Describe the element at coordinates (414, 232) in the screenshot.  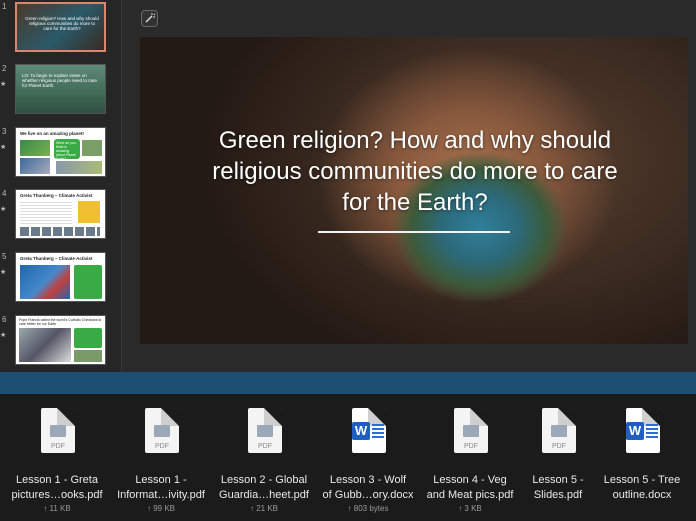
I see `title-underline` at that location.